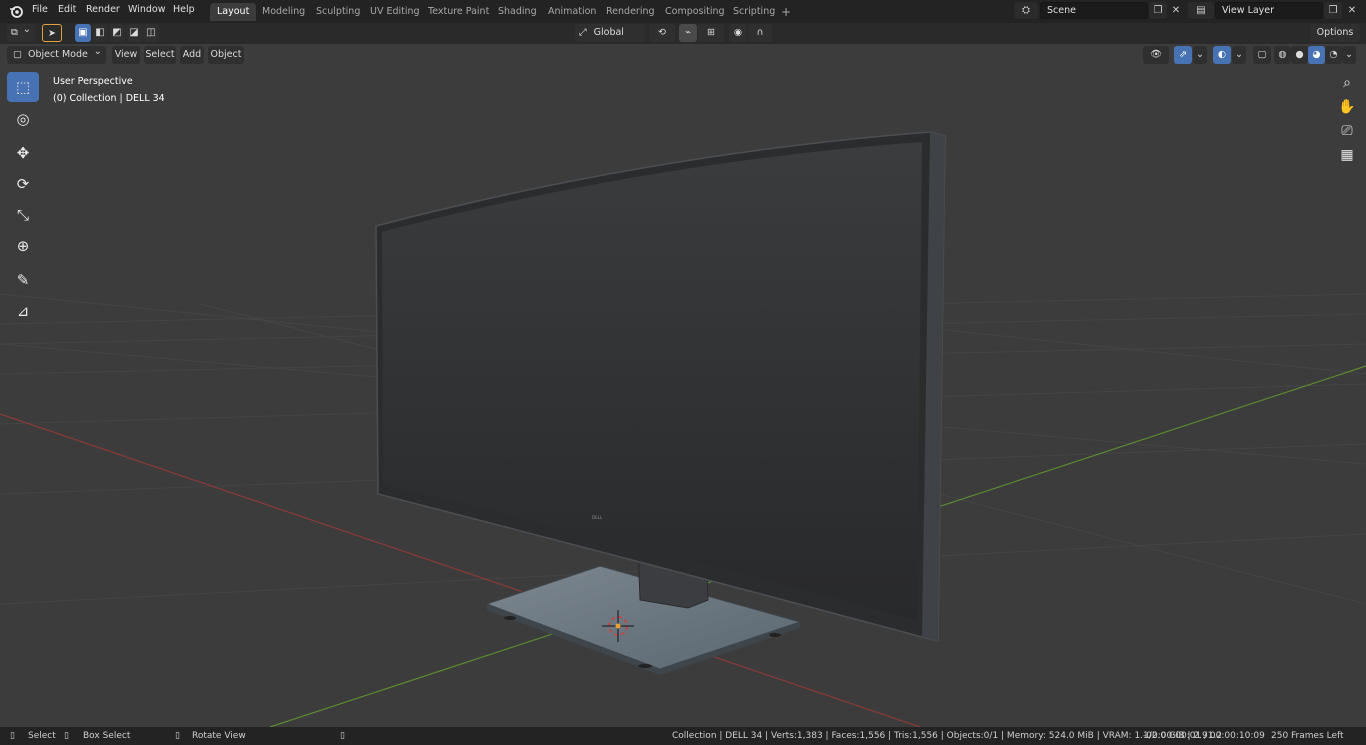 The image size is (1366, 745). Describe the element at coordinates (662, 33) in the screenshot. I see `pivot-point-icon: ⟲` at that location.